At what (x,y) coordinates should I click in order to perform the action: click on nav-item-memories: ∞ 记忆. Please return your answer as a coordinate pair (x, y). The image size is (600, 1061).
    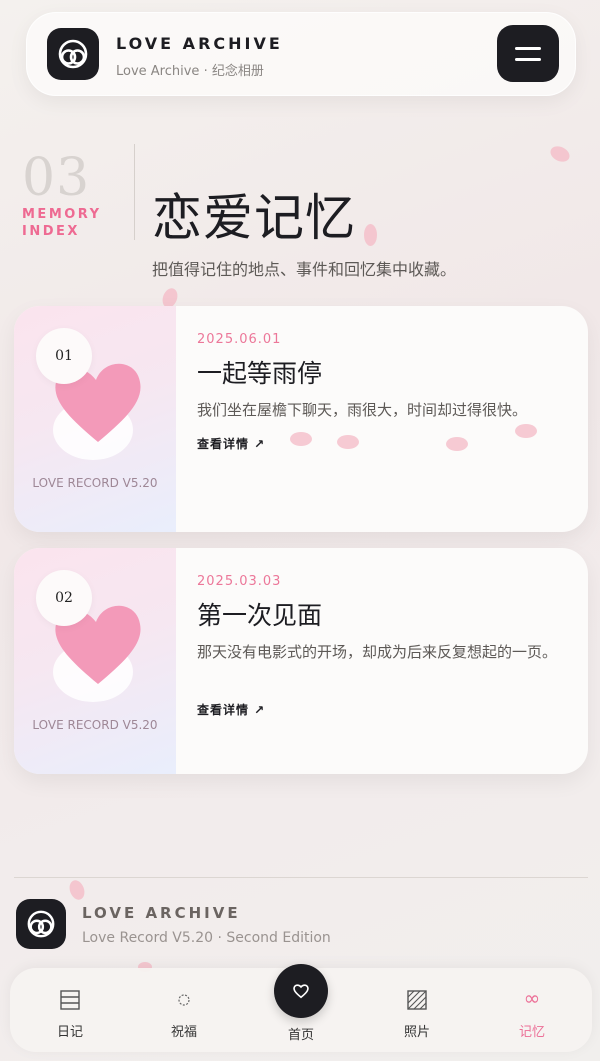
    Looking at the image, I should click on (532, 1010).